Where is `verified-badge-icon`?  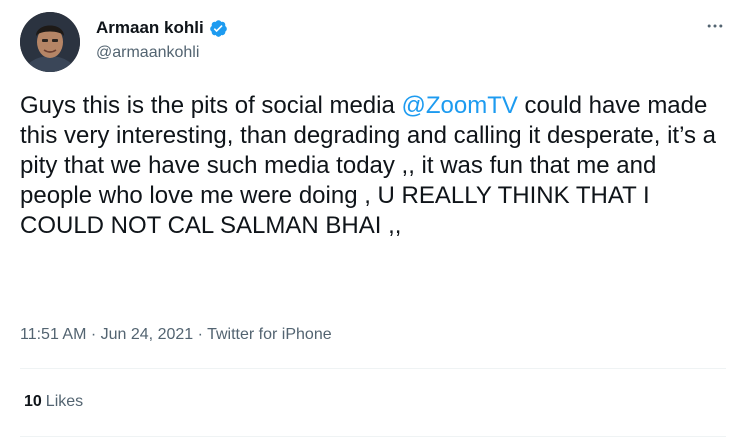
verified-badge-icon is located at coordinates (218, 28).